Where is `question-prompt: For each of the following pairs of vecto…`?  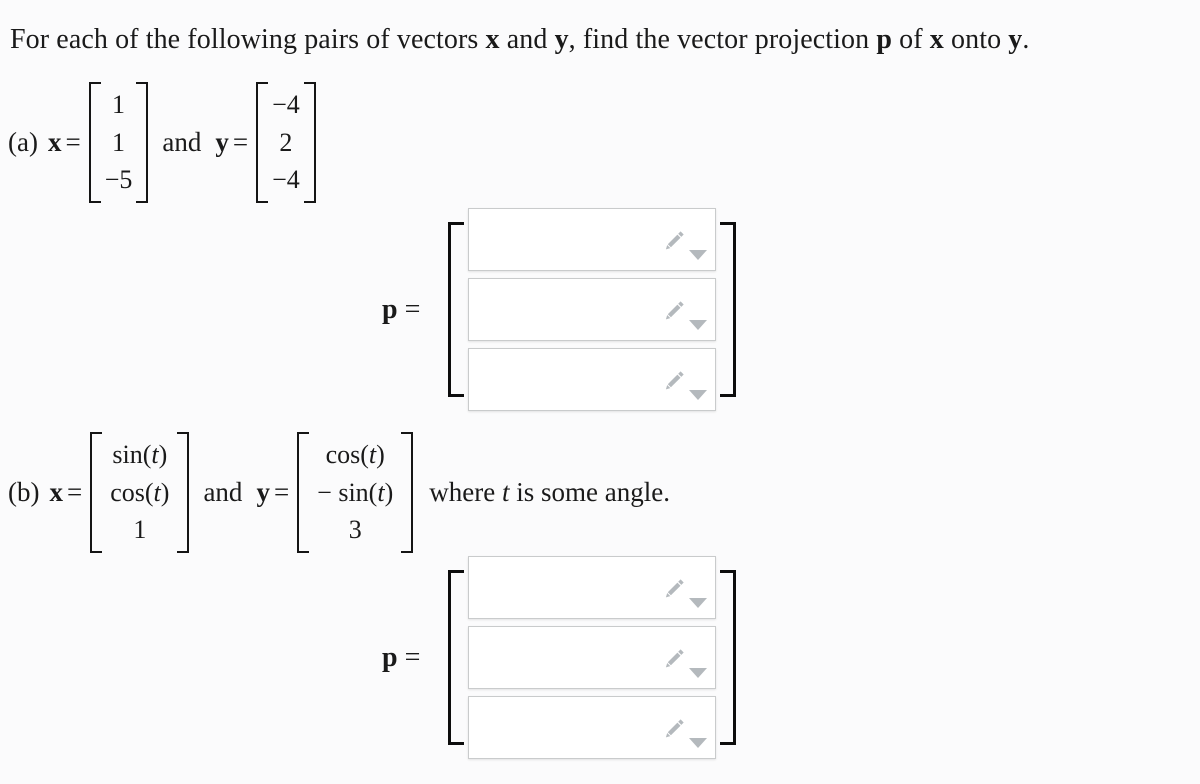 question-prompt: For each of the following pairs of vecto… is located at coordinates (520, 40).